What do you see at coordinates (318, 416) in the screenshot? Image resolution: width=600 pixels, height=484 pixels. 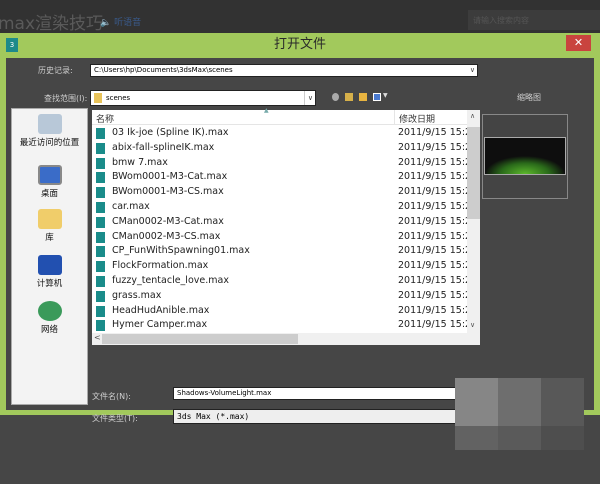 I see `filetype-select: 3ds Max (*.max)` at bounding box center [318, 416].